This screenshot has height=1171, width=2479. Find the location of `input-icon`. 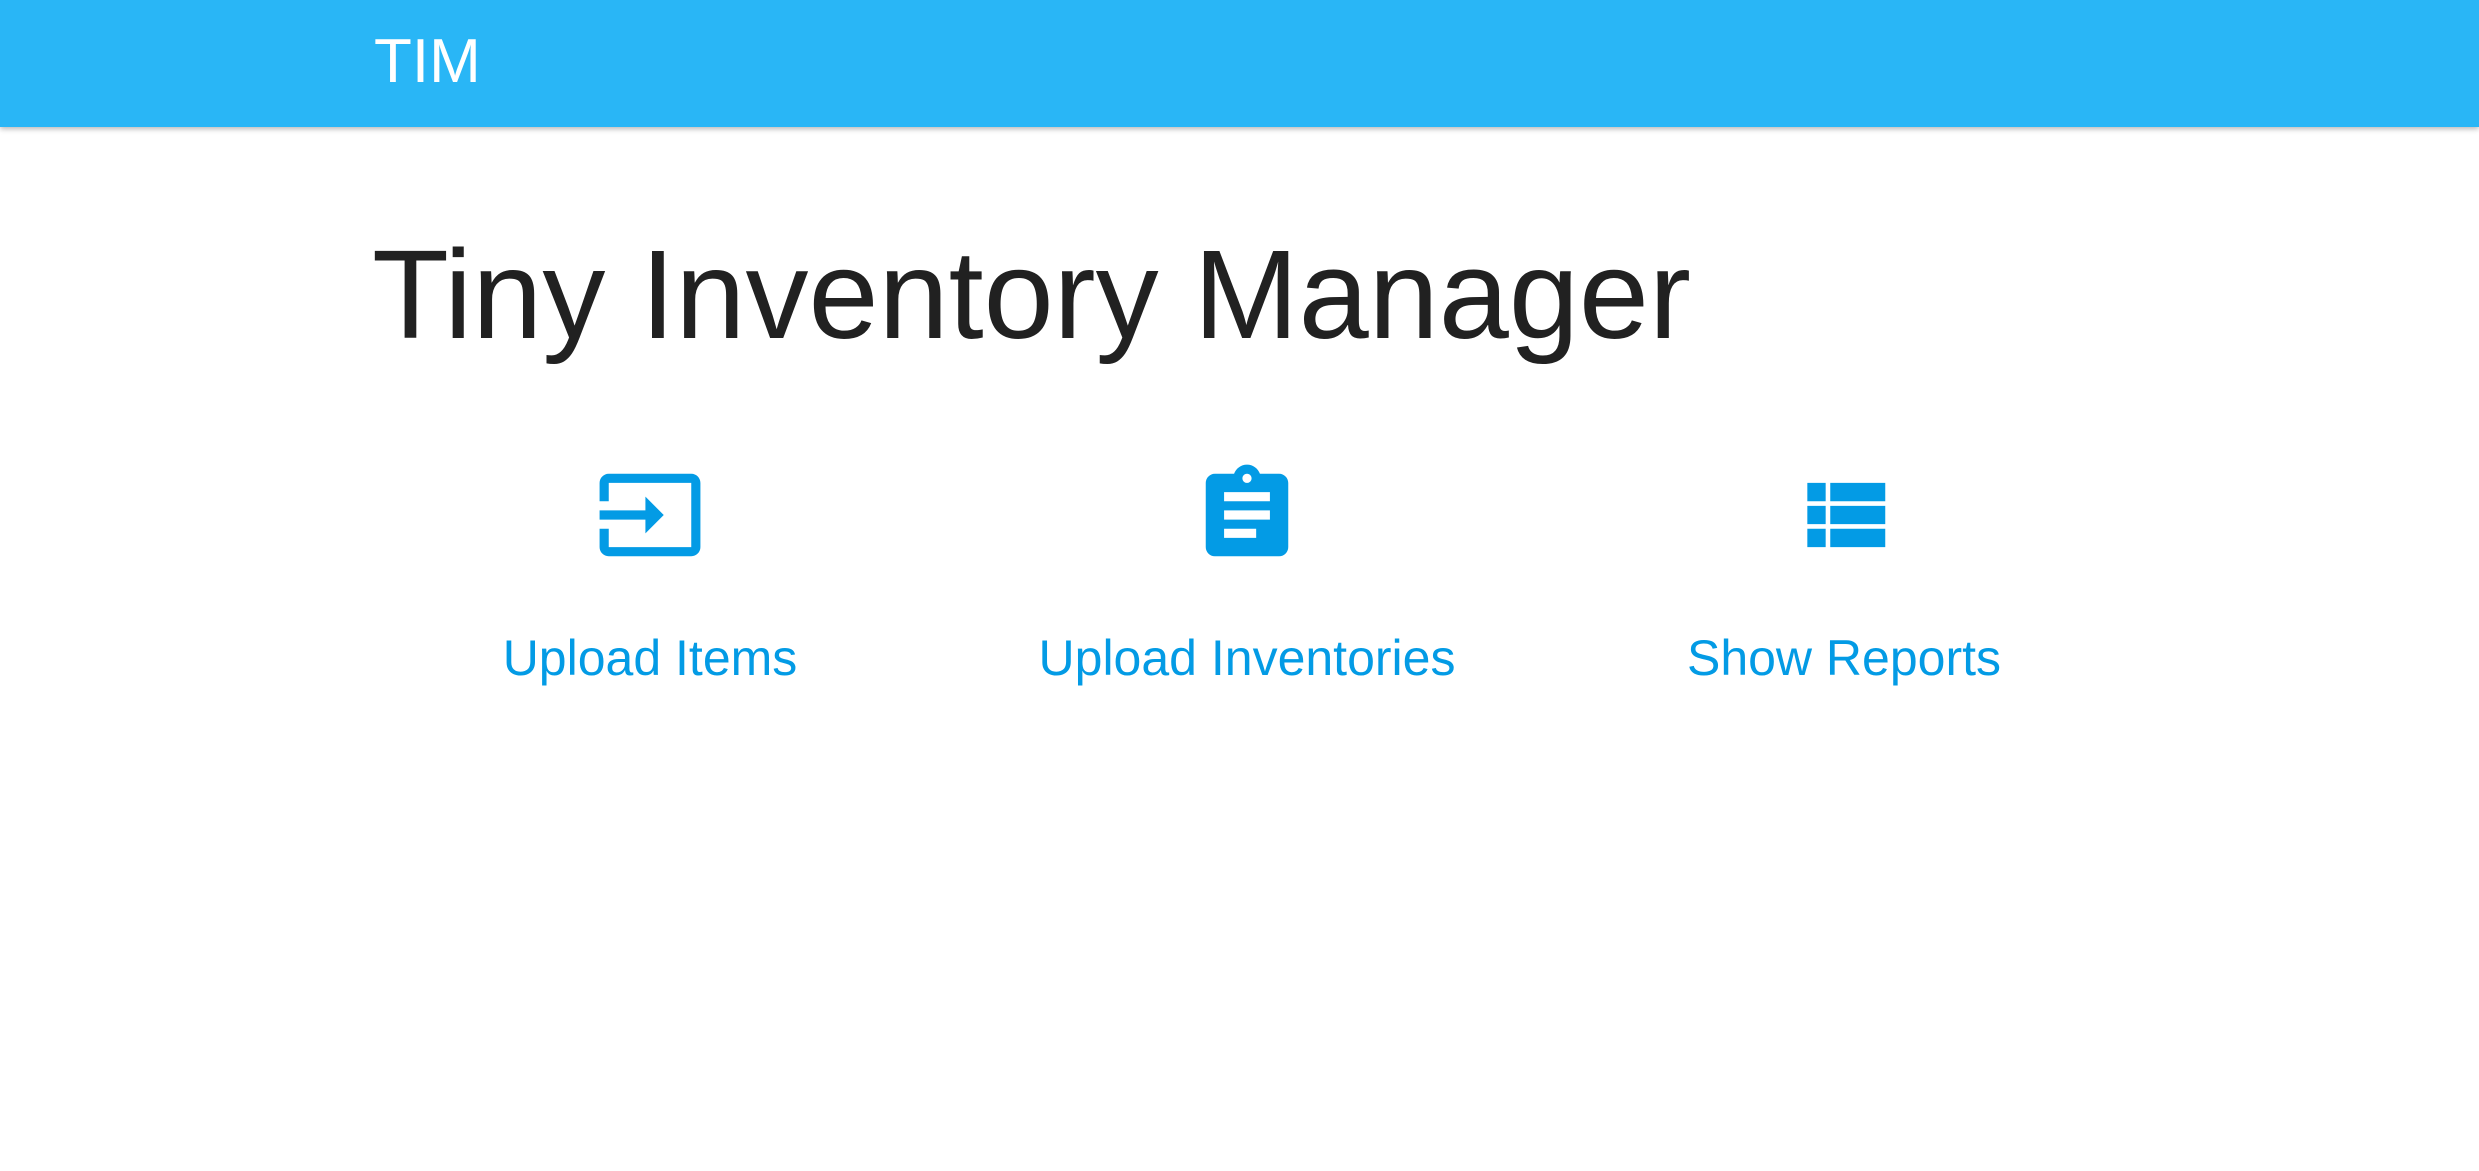

input-icon is located at coordinates (650, 515).